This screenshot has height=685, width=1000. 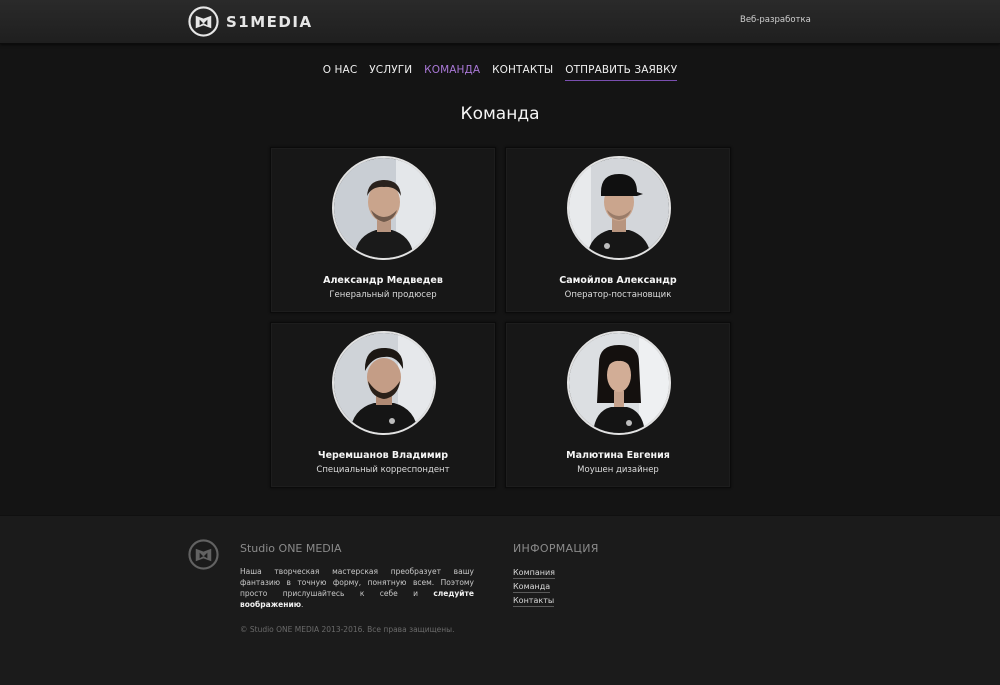 What do you see at coordinates (340, 72) in the screenshot?
I see `nav-about: О НАС` at bounding box center [340, 72].